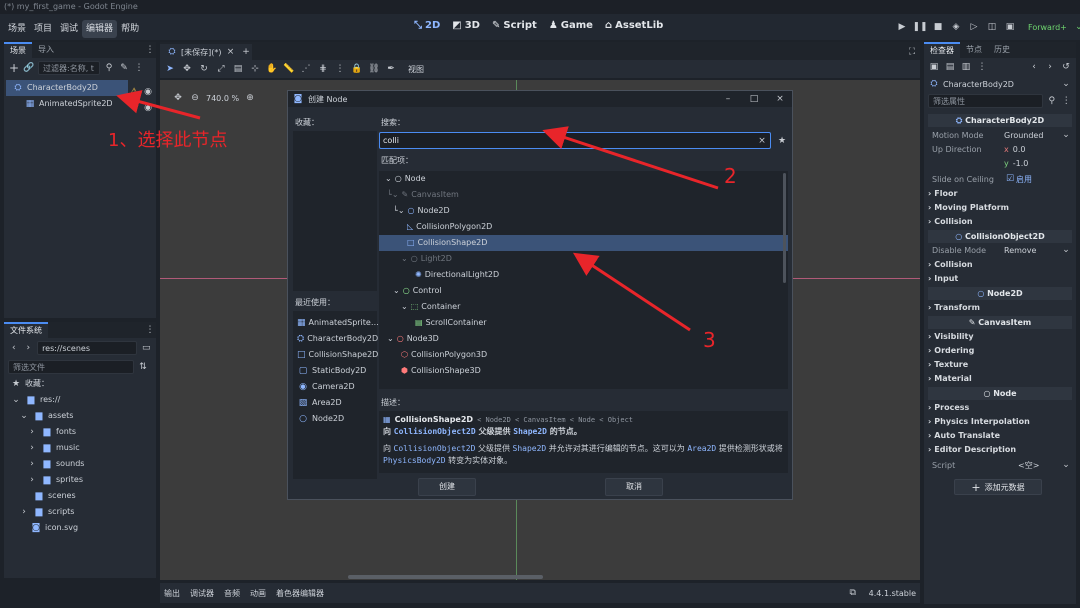 Image resolution: width=1080 pixels, height=608 pixels. I want to click on arrow-step3, so click(631, 292).